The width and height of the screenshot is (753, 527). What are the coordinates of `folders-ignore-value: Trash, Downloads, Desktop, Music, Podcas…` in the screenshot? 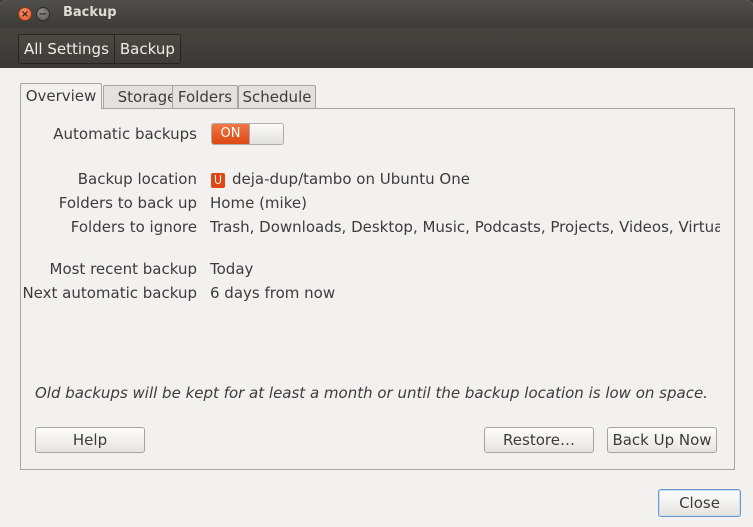 It's located at (465, 227).